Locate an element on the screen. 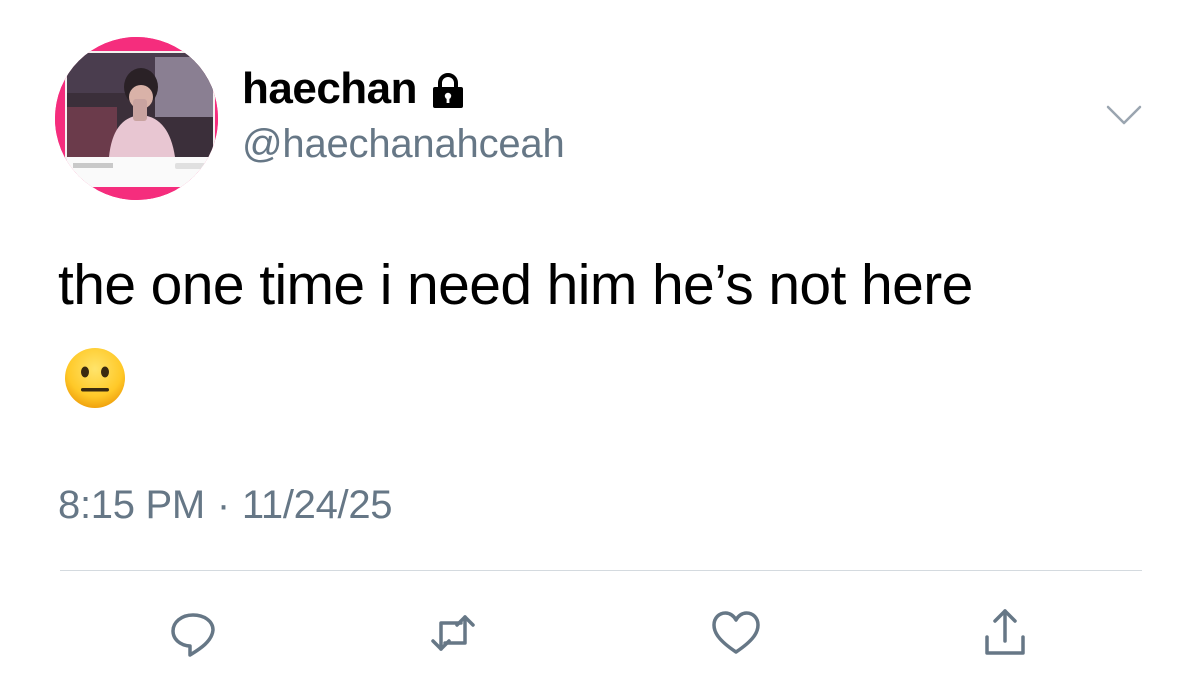  neutral-face-emoji is located at coordinates (95, 378).